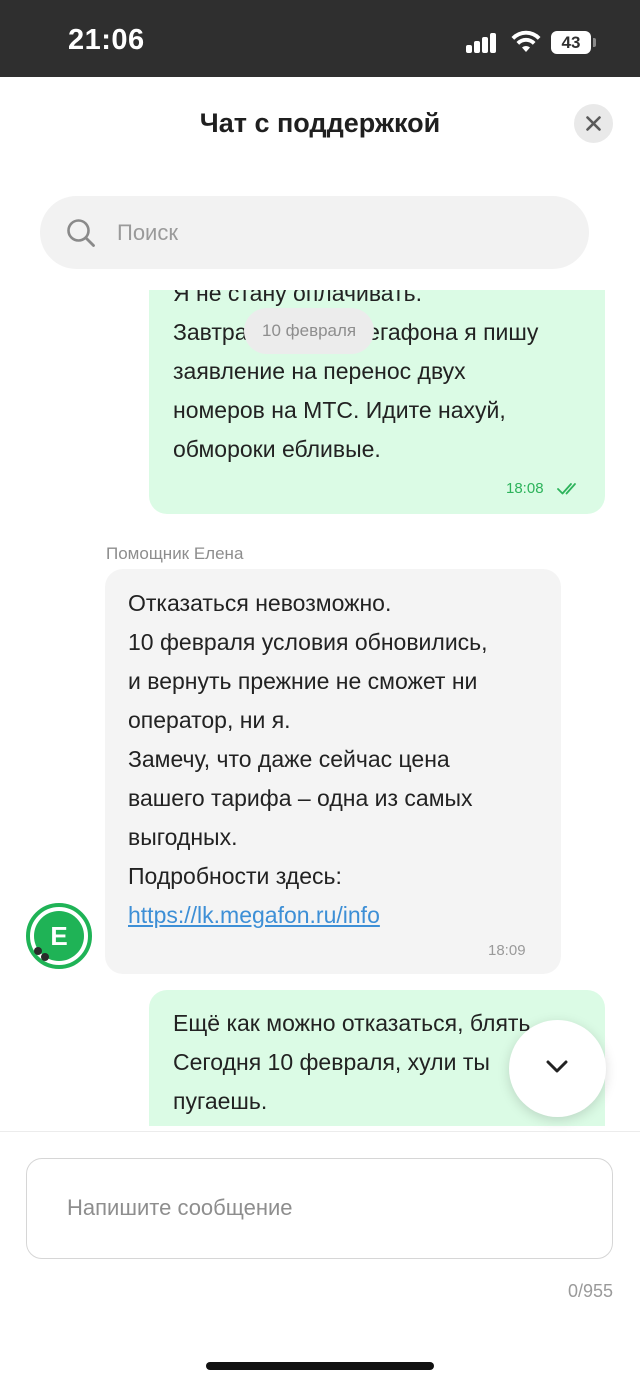 Image resolution: width=640 pixels, height=1386 pixels. I want to click on search-input, so click(337, 232).